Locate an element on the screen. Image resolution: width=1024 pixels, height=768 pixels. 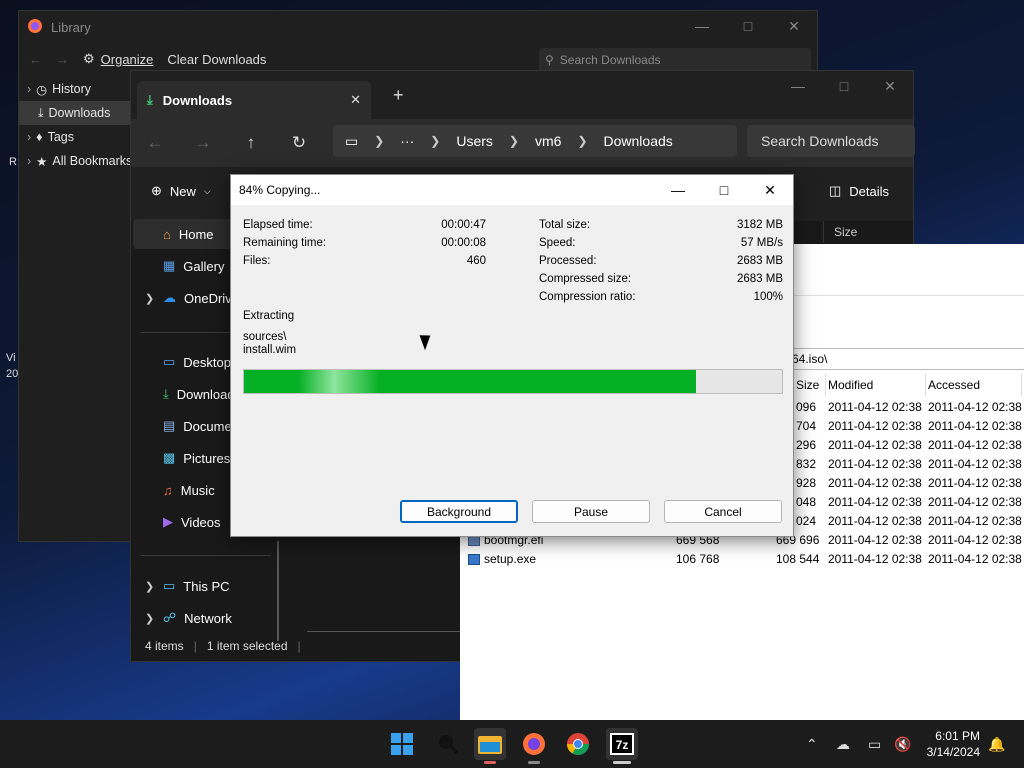
breadcrumb-item: Users is located at coordinates (474, 141).